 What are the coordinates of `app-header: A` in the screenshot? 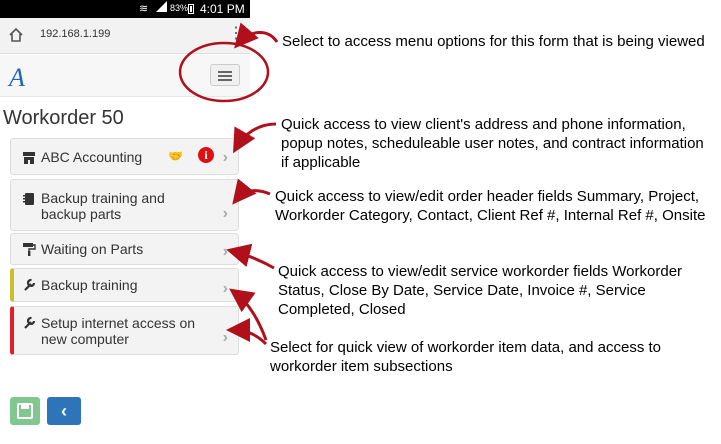 It's located at (125, 76).